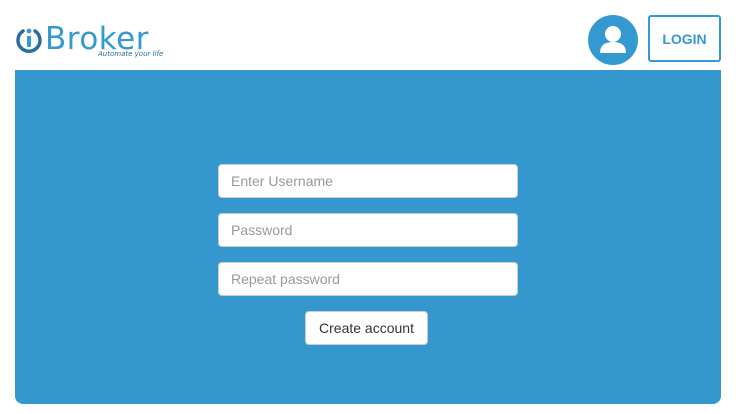  I want to click on logo: Broker Automate your life, so click(94, 42).